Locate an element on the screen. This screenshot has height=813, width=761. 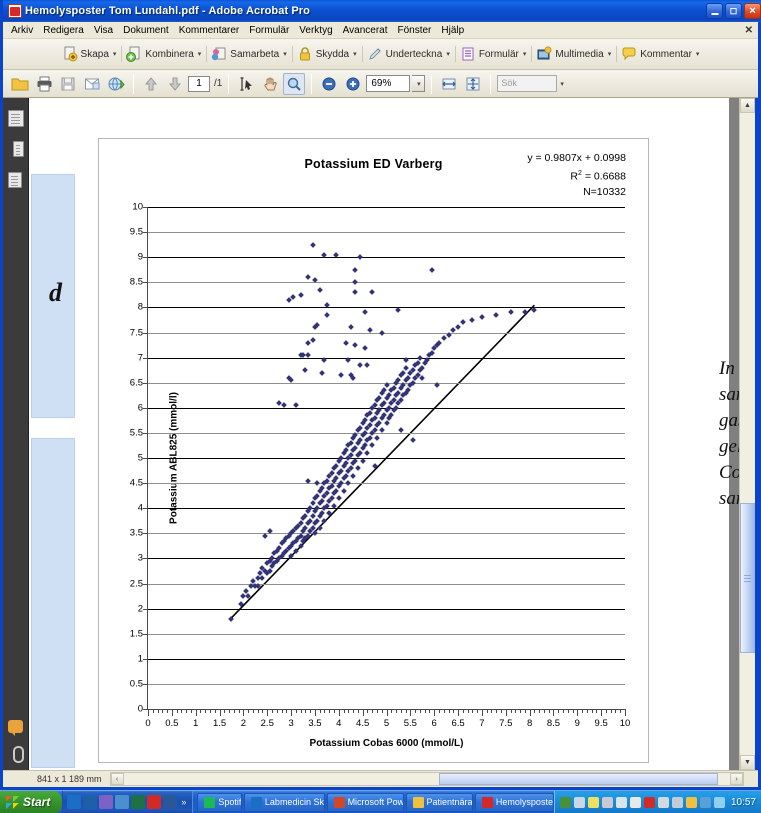
zoom-dropdown-button: ▾ is located at coordinates (419, 83).